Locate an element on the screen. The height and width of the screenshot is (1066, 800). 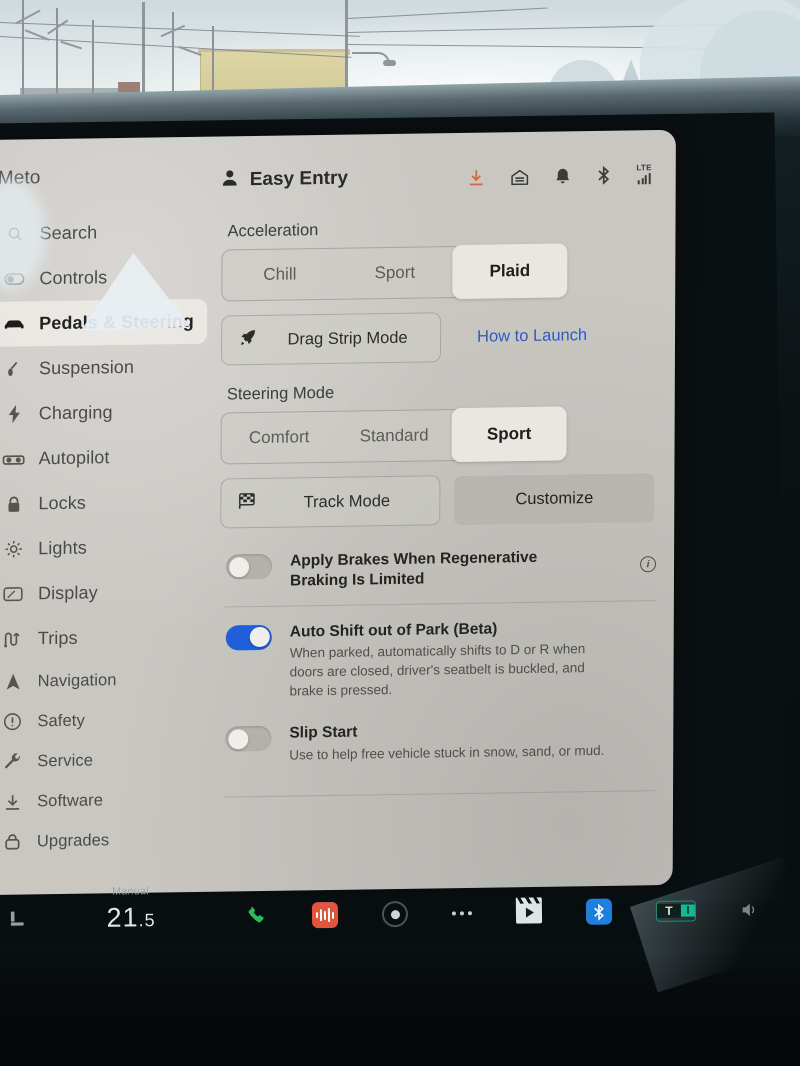
bolt-icon is located at coordinates (14, 414).